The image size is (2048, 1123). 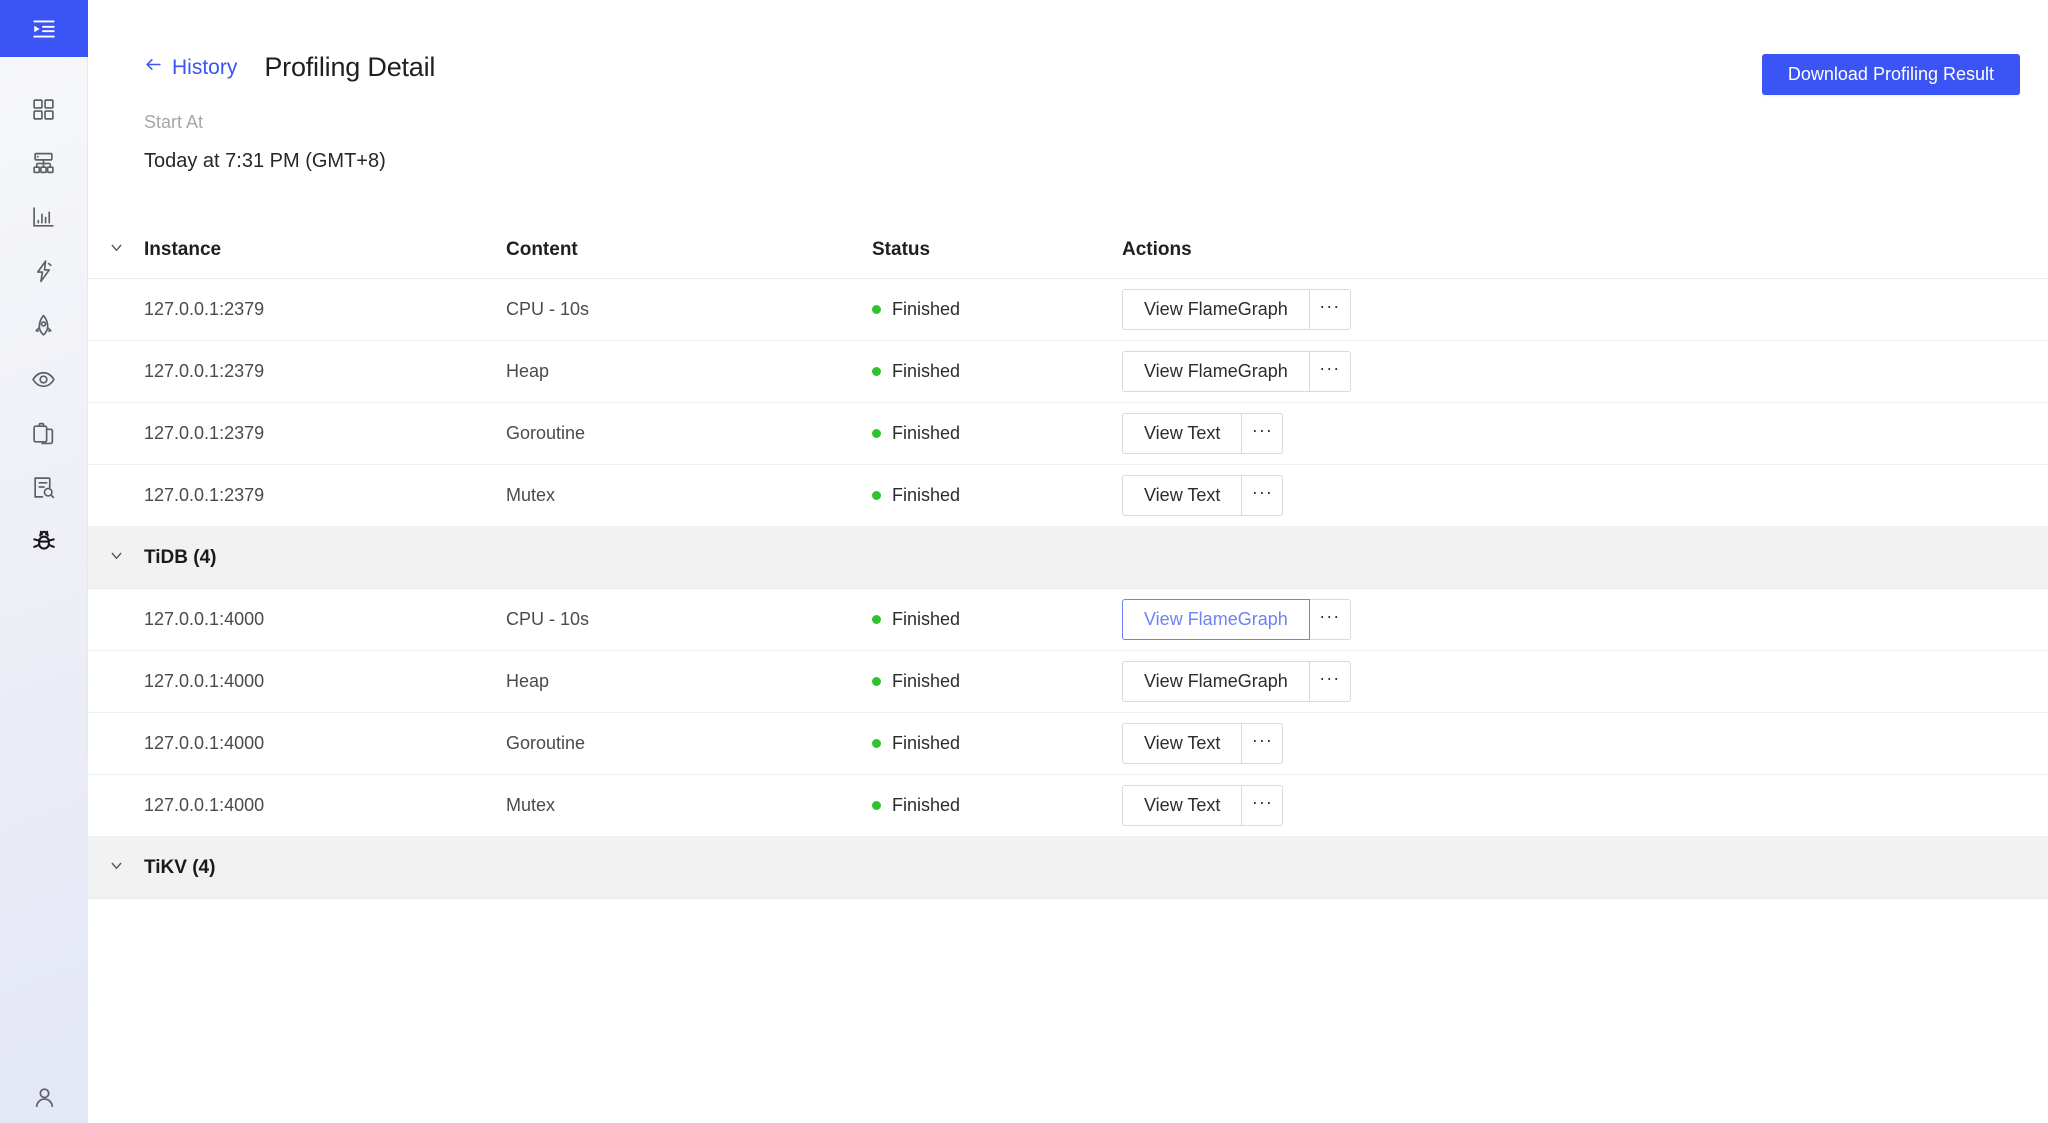 I want to click on back-link-label: History, so click(x=205, y=67).